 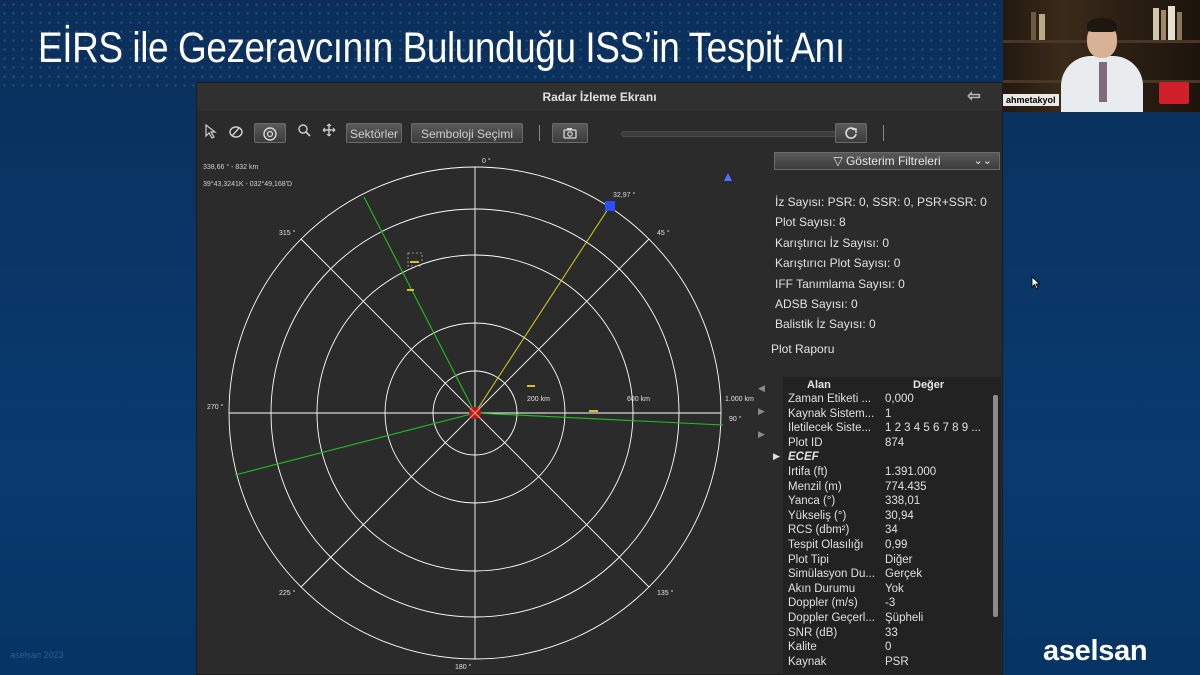 What do you see at coordinates (816, 303) in the screenshot?
I see `stat-adsb-count: ADSB Sayısı: 0` at bounding box center [816, 303].